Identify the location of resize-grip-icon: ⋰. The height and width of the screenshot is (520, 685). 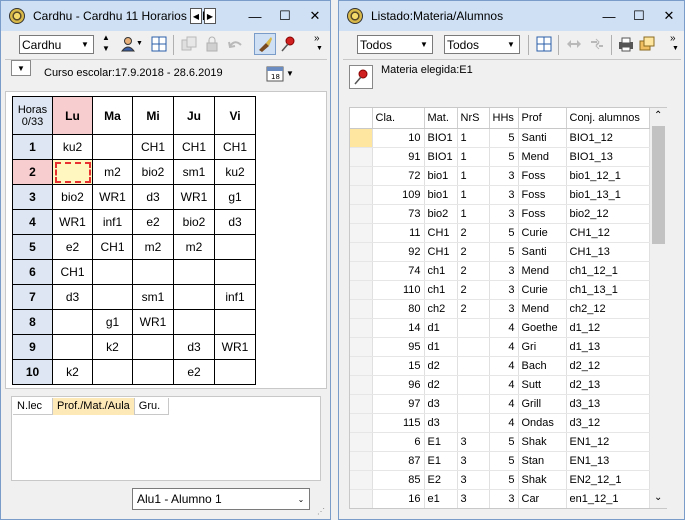
(321, 511).